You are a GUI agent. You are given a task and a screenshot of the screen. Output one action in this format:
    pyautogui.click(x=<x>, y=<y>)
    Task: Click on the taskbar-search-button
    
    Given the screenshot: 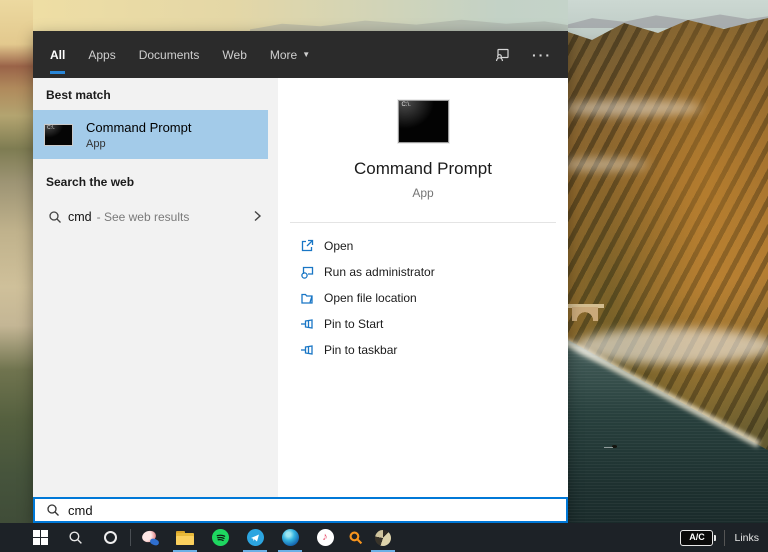 What is the action you would take?
    pyautogui.click(x=75, y=537)
    